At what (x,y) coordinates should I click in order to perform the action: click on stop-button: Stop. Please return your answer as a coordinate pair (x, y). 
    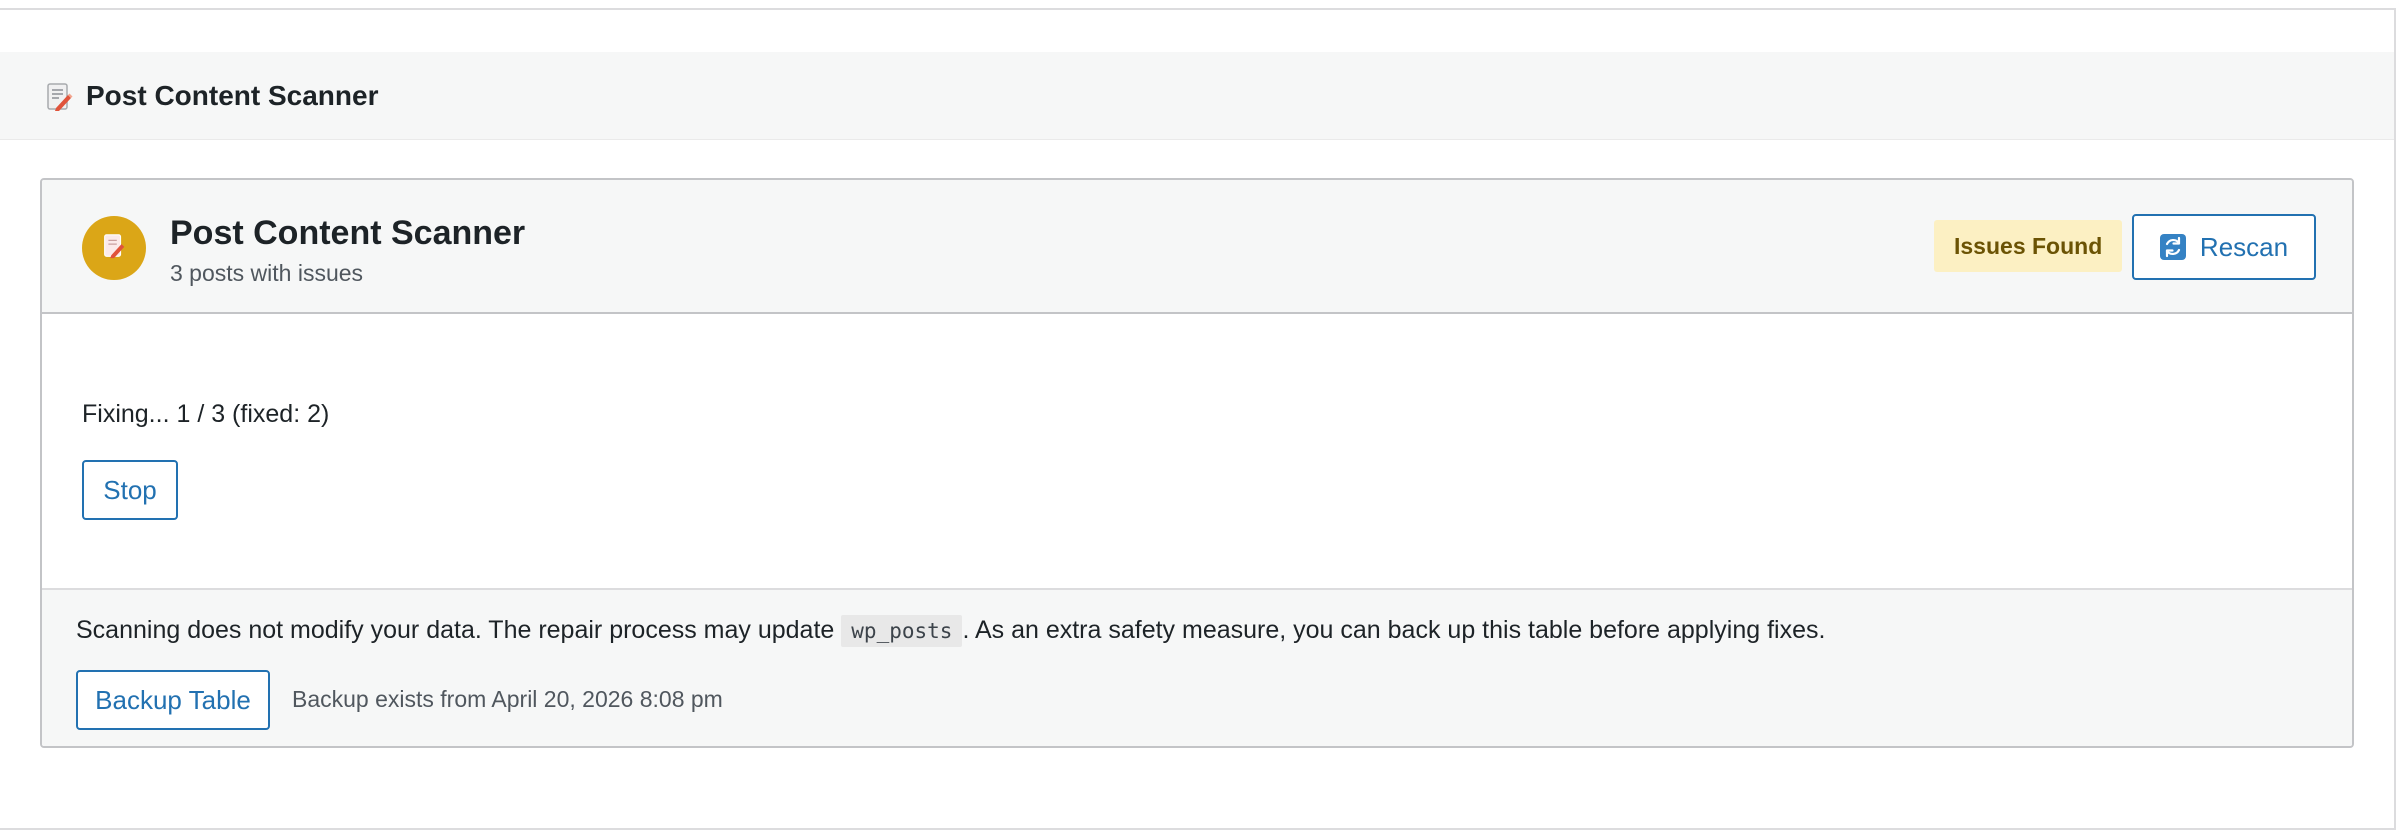
    Looking at the image, I should click on (130, 490).